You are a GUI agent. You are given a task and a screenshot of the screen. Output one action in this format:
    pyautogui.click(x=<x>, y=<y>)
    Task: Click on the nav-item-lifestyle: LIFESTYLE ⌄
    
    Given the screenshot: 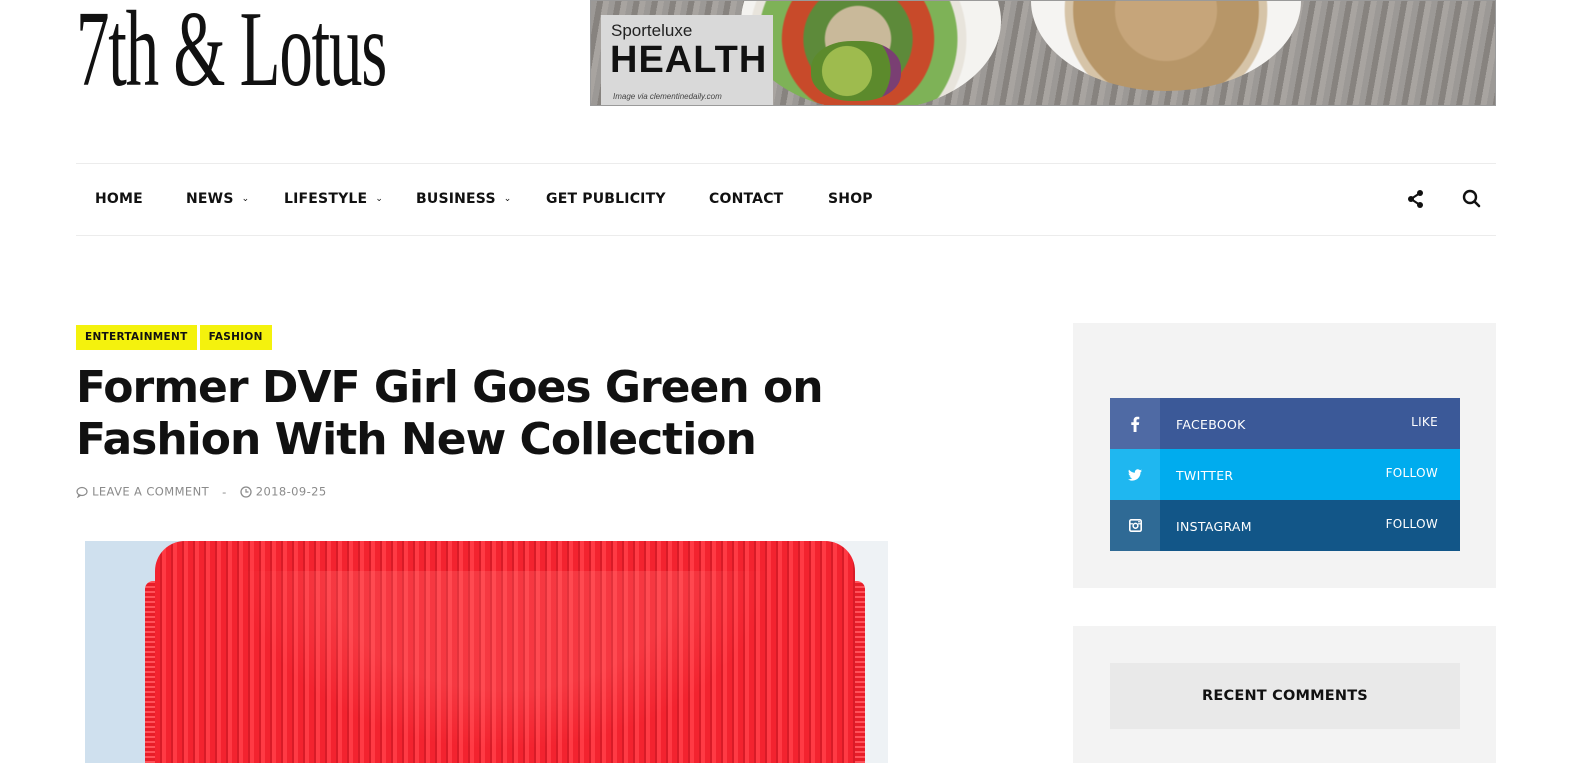 What is the action you would take?
    pyautogui.click(x=333, y=199)
    